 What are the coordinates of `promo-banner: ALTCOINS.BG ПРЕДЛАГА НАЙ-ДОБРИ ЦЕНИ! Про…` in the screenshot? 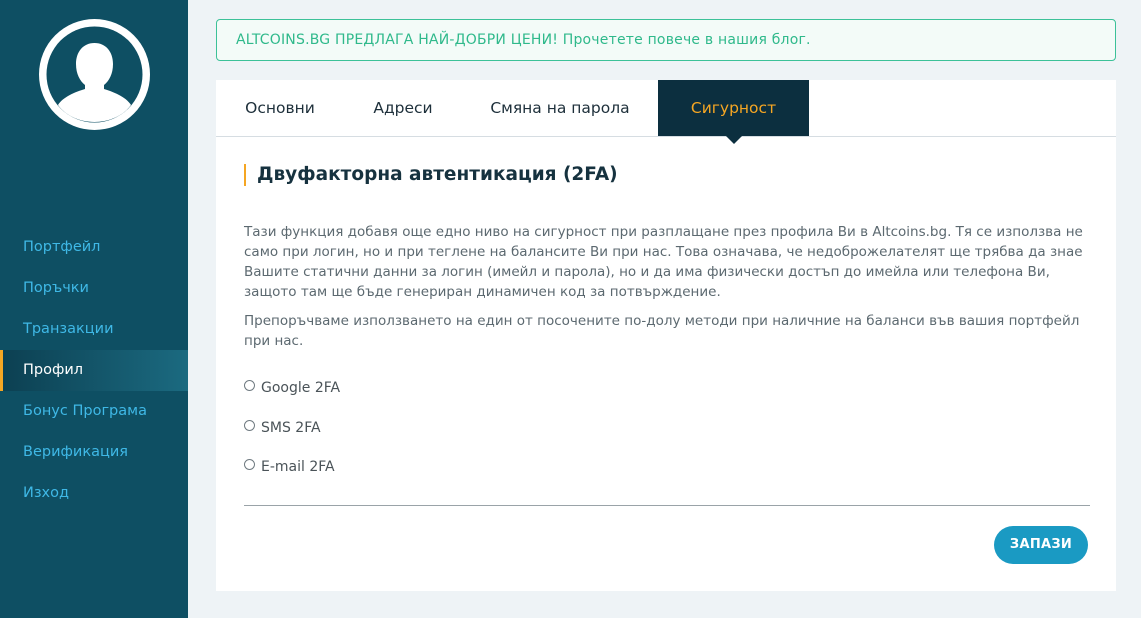 It's located at (666, 40).